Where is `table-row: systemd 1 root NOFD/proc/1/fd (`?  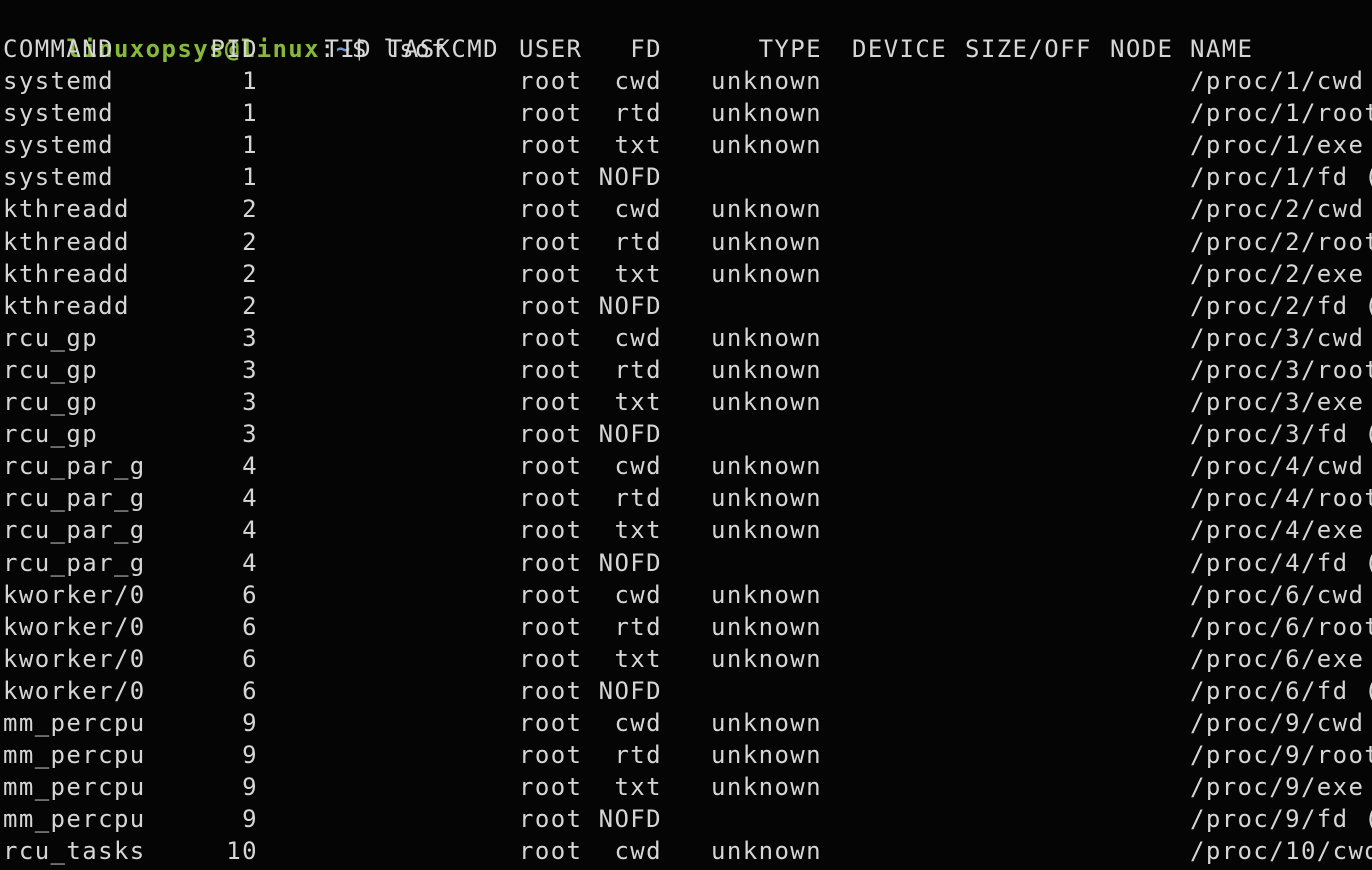 table-row: systemd 1 root NOFD/proc/1/fd ( is located at coordinates (686, 177).